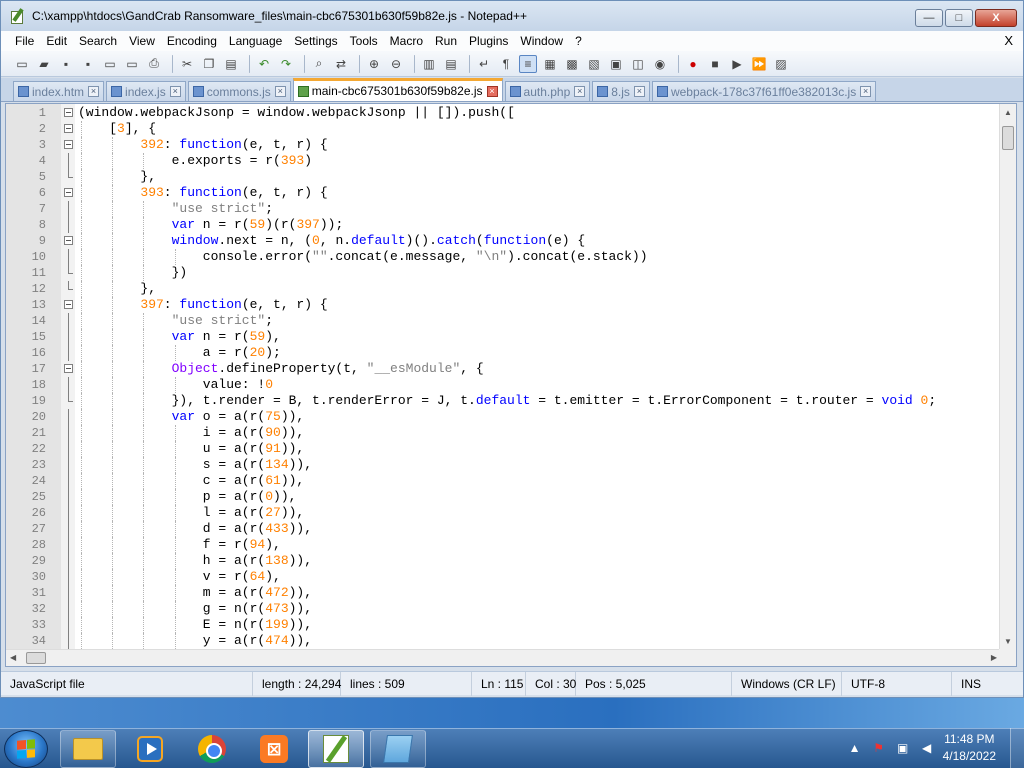  Describe the element at coordinates (660, 64) in the screenshot. I see `eye-icon: ◉` at that location.